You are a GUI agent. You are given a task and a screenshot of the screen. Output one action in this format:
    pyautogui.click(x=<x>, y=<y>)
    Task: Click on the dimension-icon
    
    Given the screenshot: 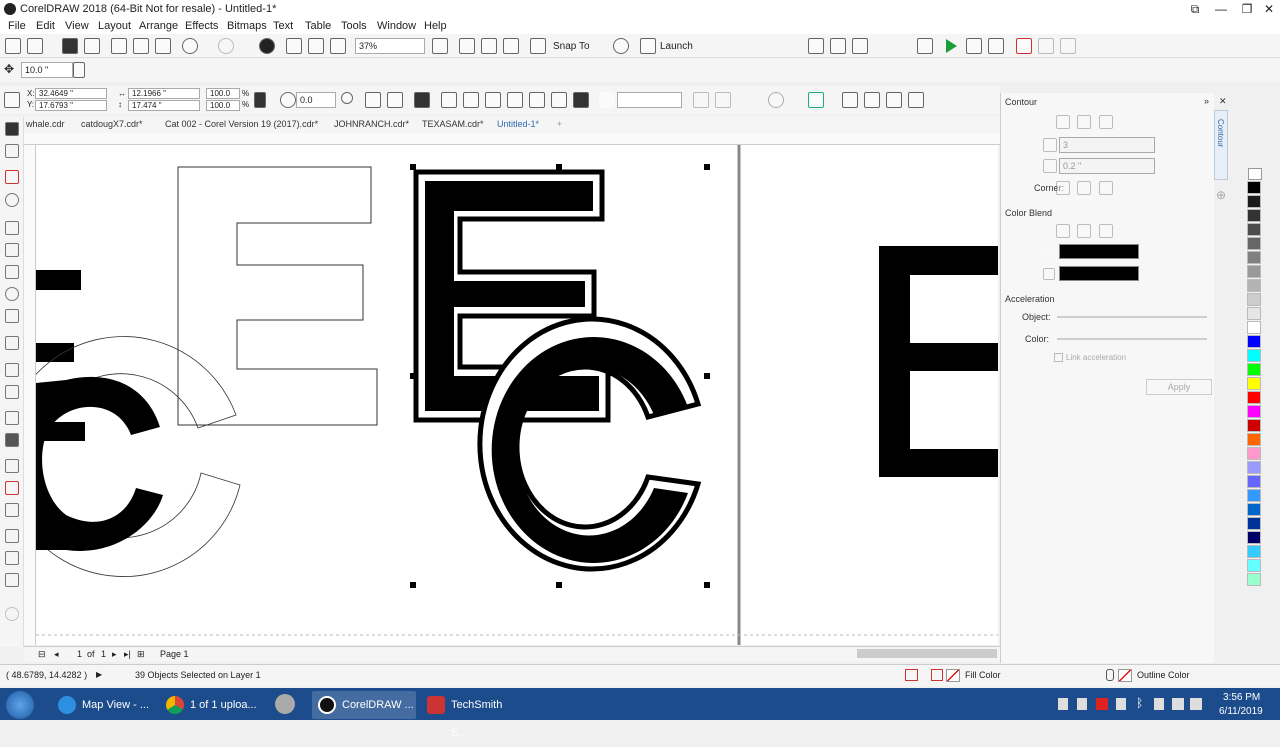 What is the action you would take?
    pyautogui.click(x=12, y=558)
    